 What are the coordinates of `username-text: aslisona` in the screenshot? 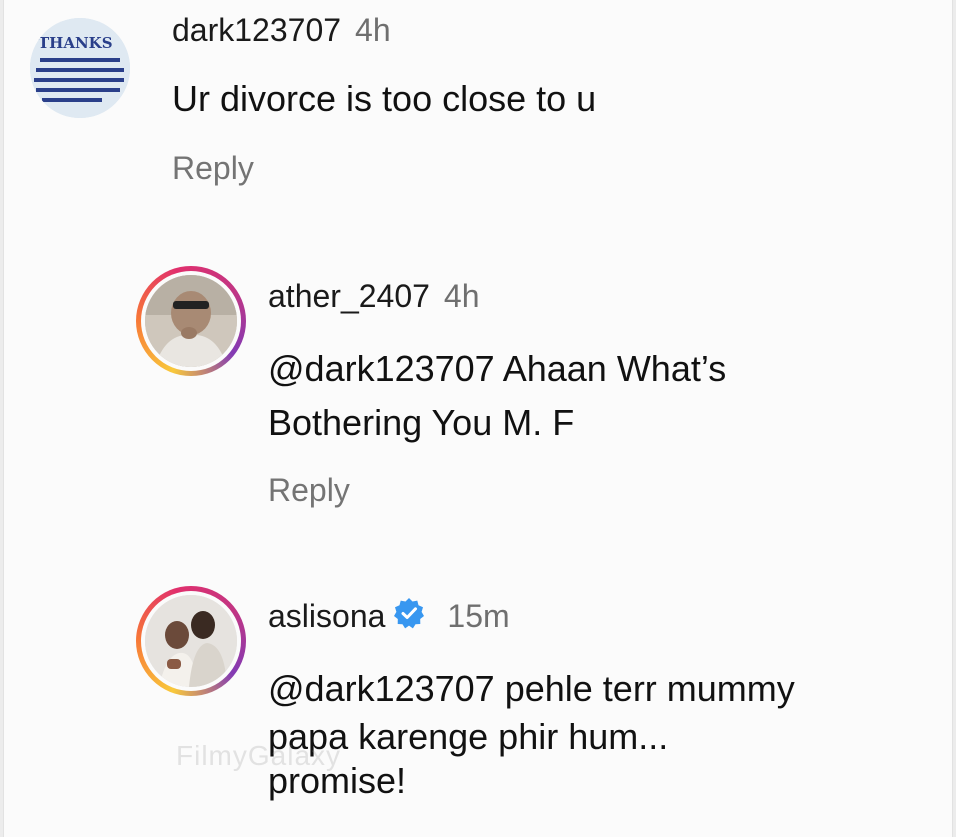 It's located at (326, 616).